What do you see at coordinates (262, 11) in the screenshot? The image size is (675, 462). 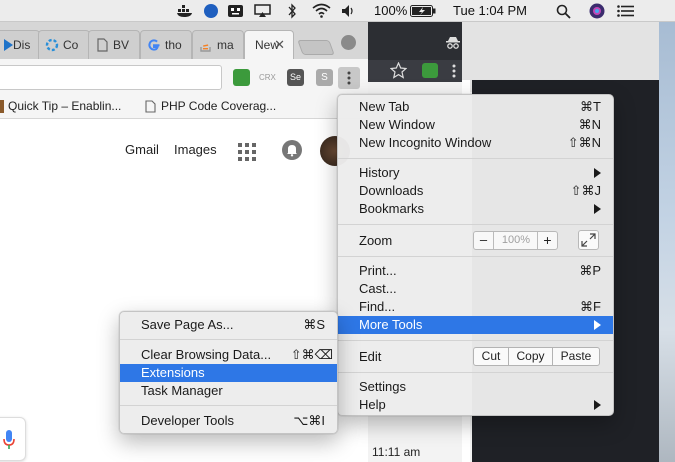 I see `airplay-icon` at bounding box center [262, 11].